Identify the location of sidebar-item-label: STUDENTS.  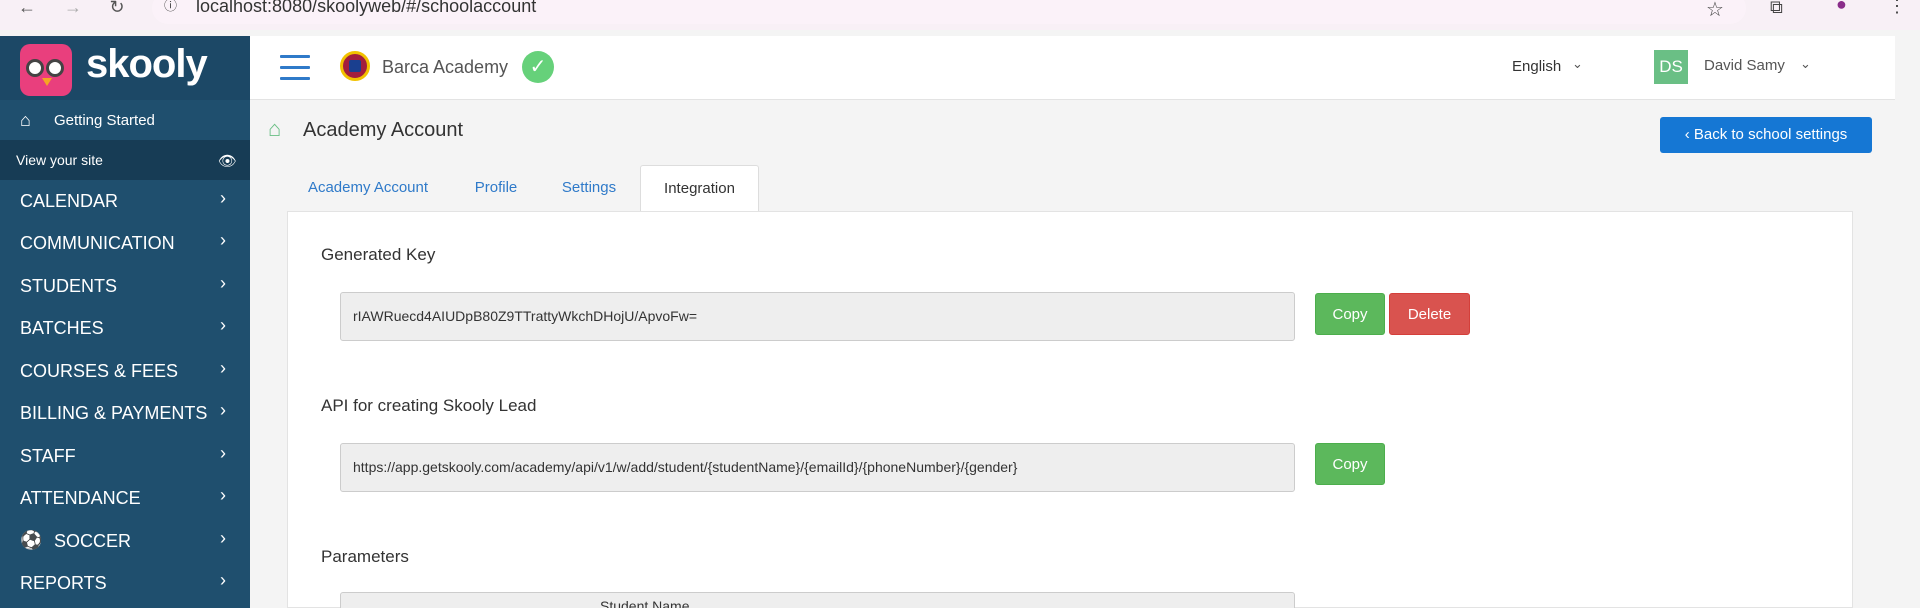
(69, 286).